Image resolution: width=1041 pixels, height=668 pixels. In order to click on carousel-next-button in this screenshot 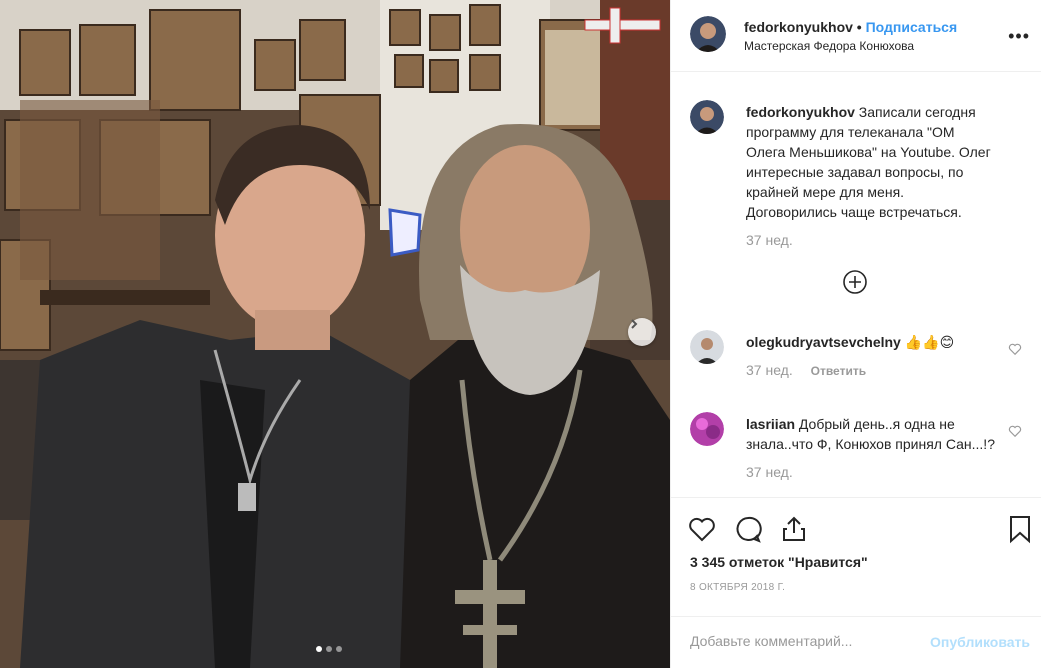, I will do `click(642, 332)`.